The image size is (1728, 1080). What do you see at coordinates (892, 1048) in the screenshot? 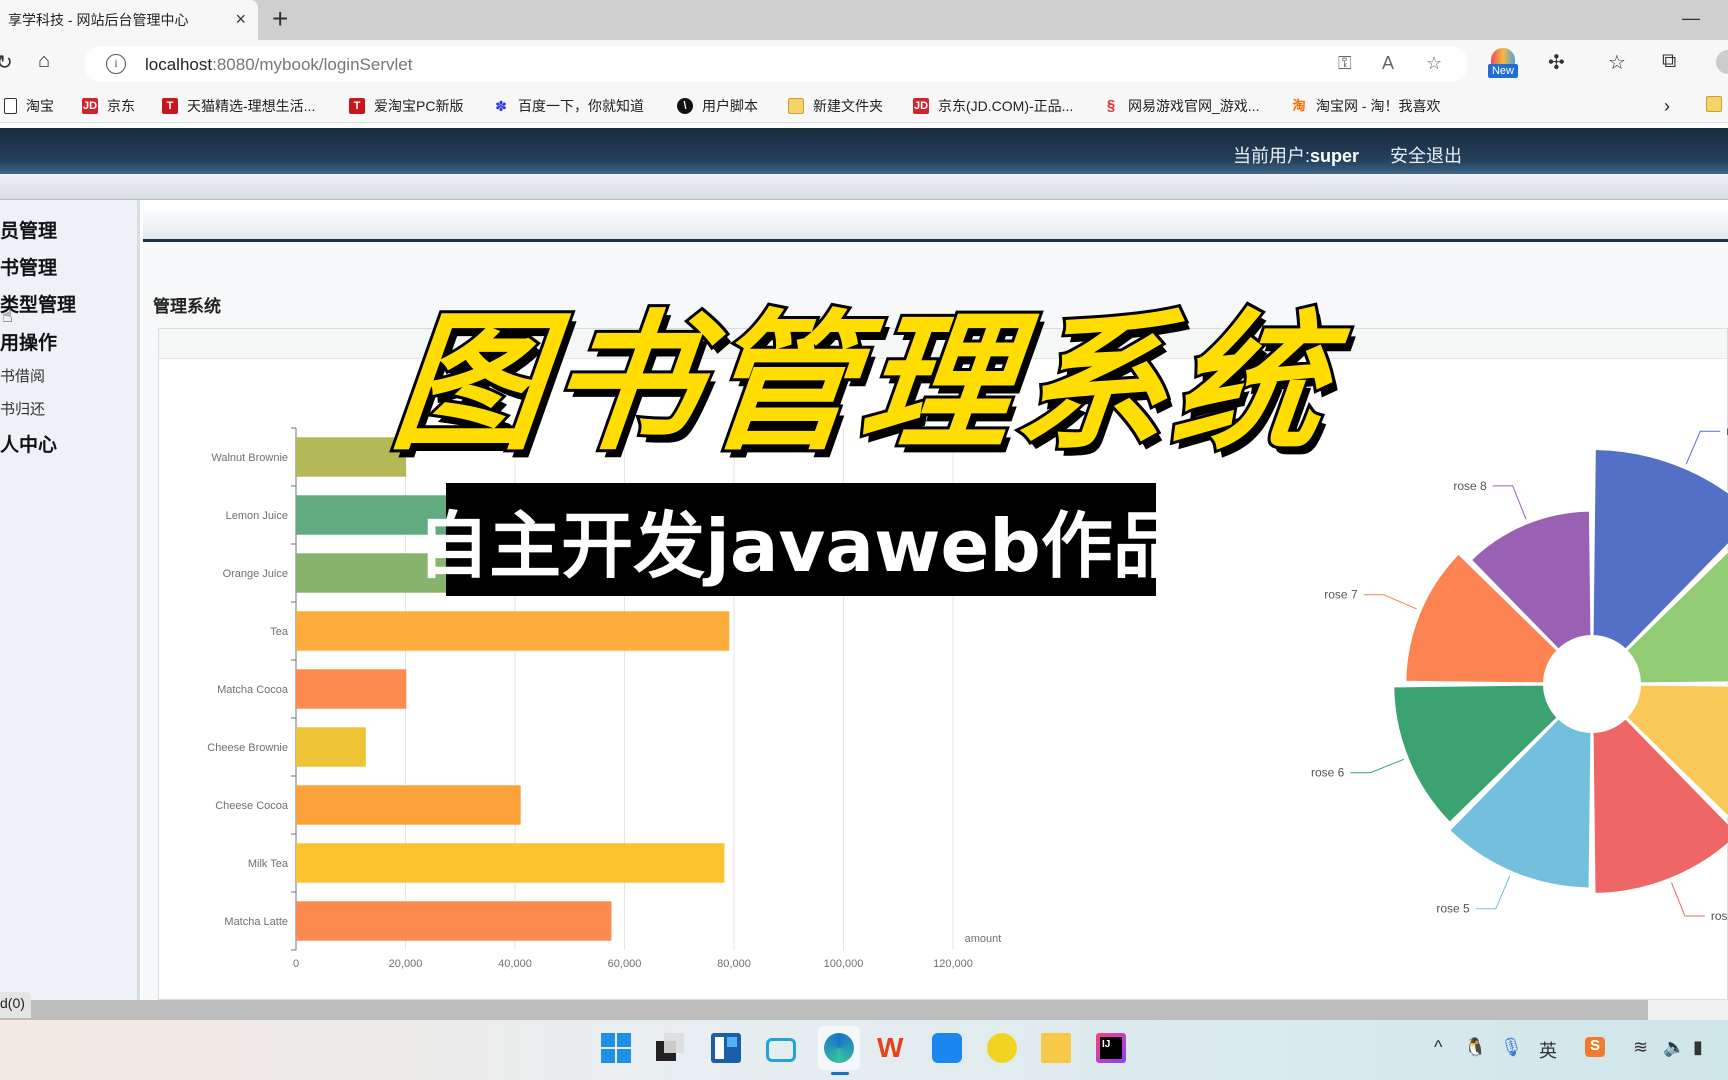
I see `wps-icon: W` at bounding box center [892, 1048].